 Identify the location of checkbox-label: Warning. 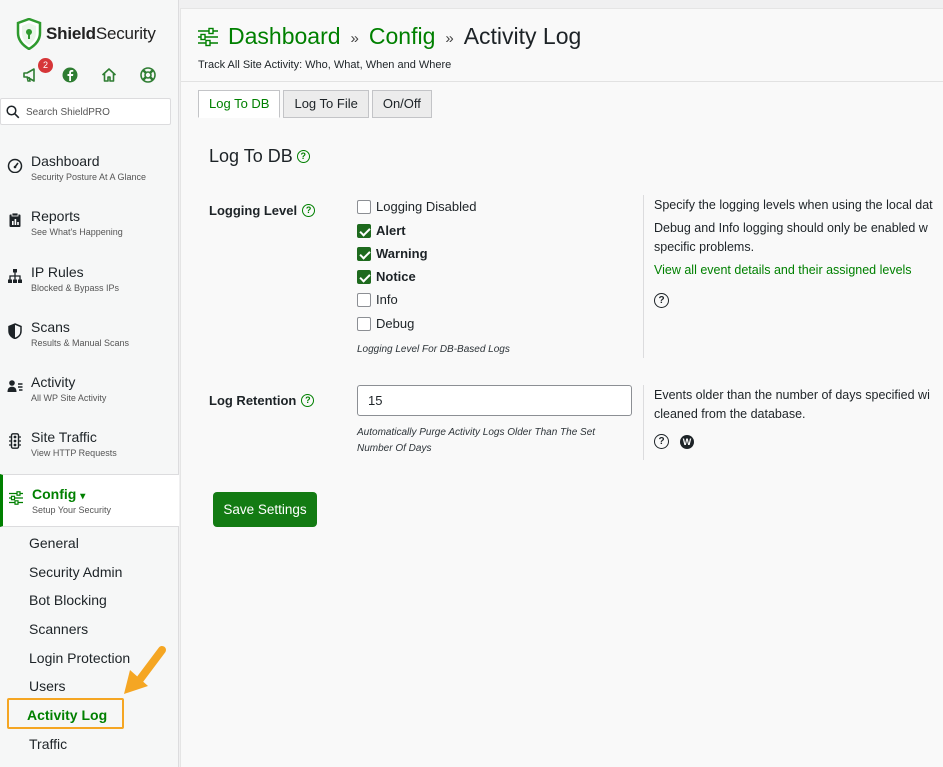
(402, 253).